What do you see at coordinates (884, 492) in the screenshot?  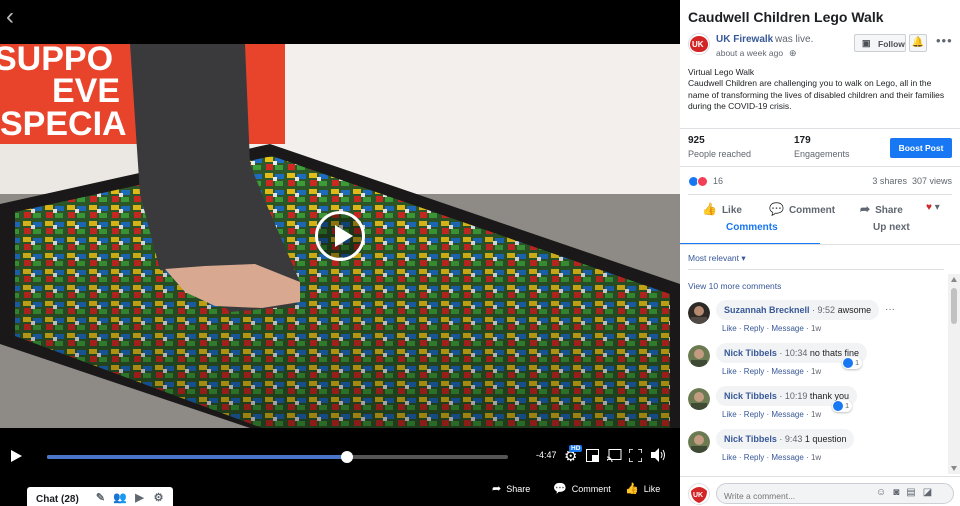 I see `emoji-icon: ☺` at bounding box center [884, 492].